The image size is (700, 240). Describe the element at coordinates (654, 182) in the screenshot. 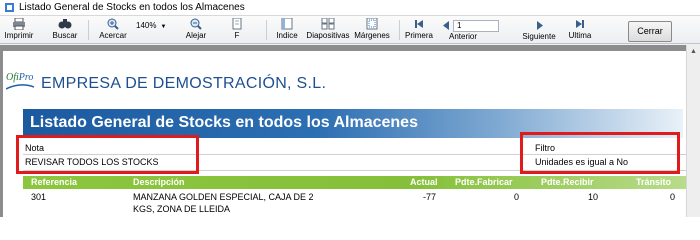

I see `col-transito: Tránsito` at that location.